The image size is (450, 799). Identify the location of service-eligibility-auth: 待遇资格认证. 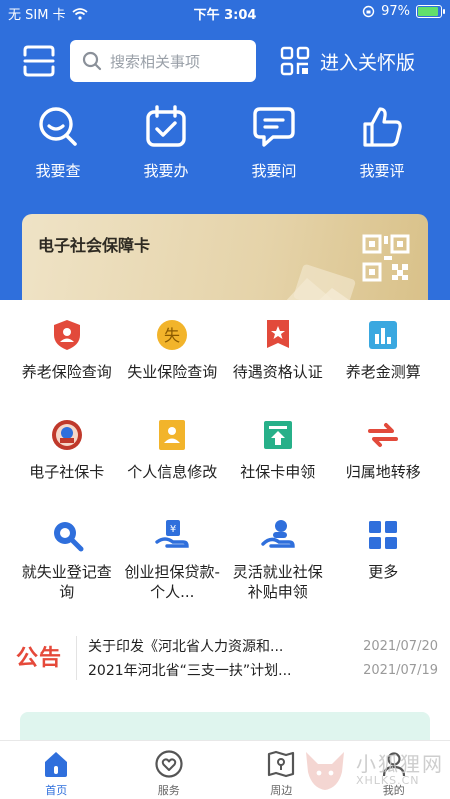
(278, 368).